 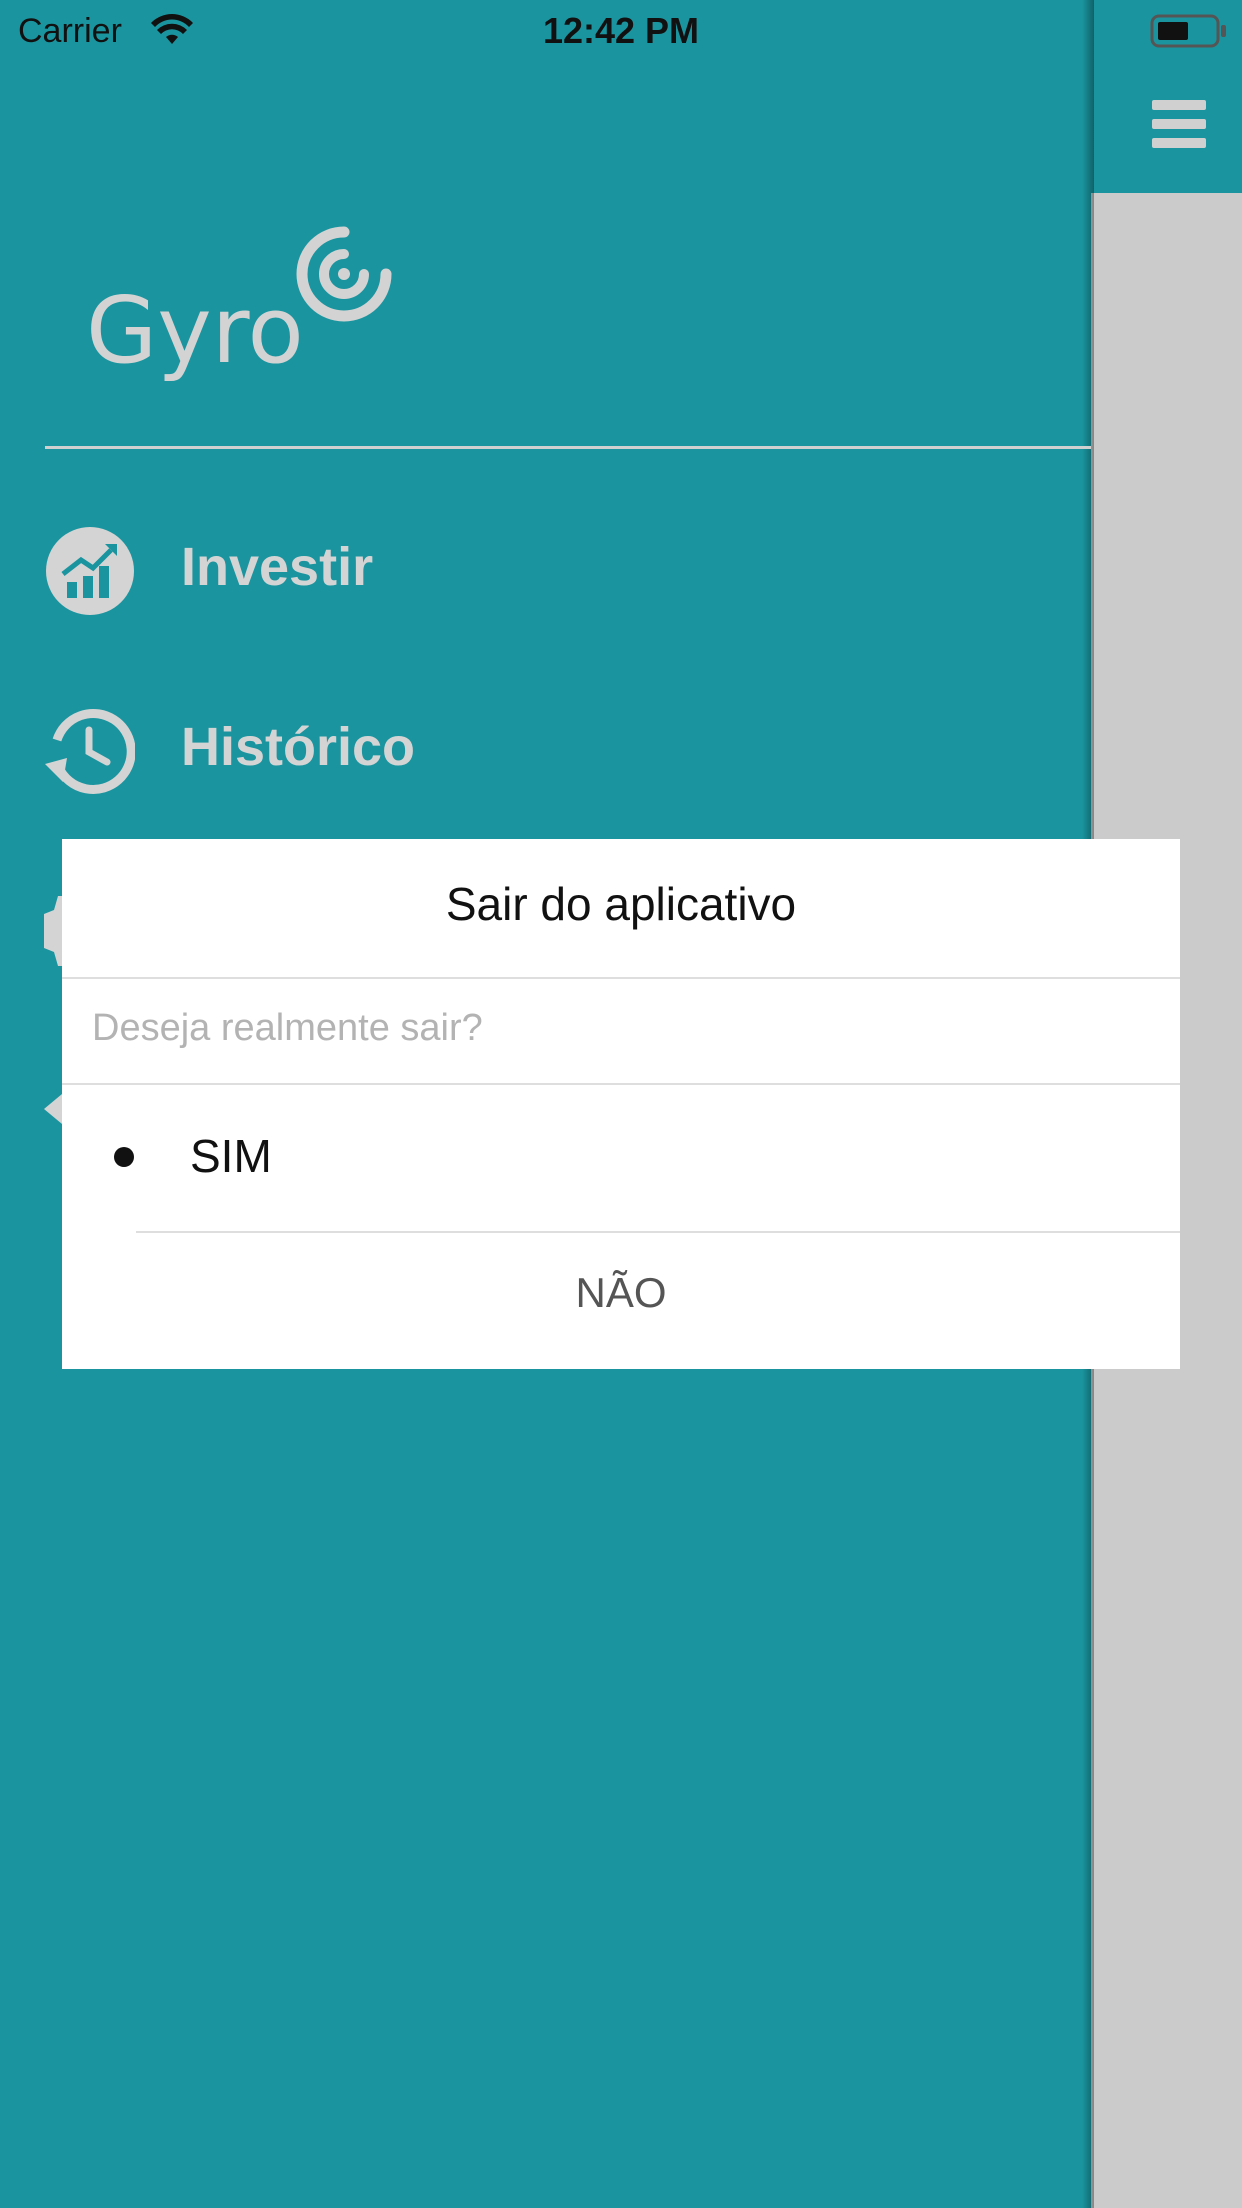 I want to click on drawer-divider, so click(x=568, y=447).